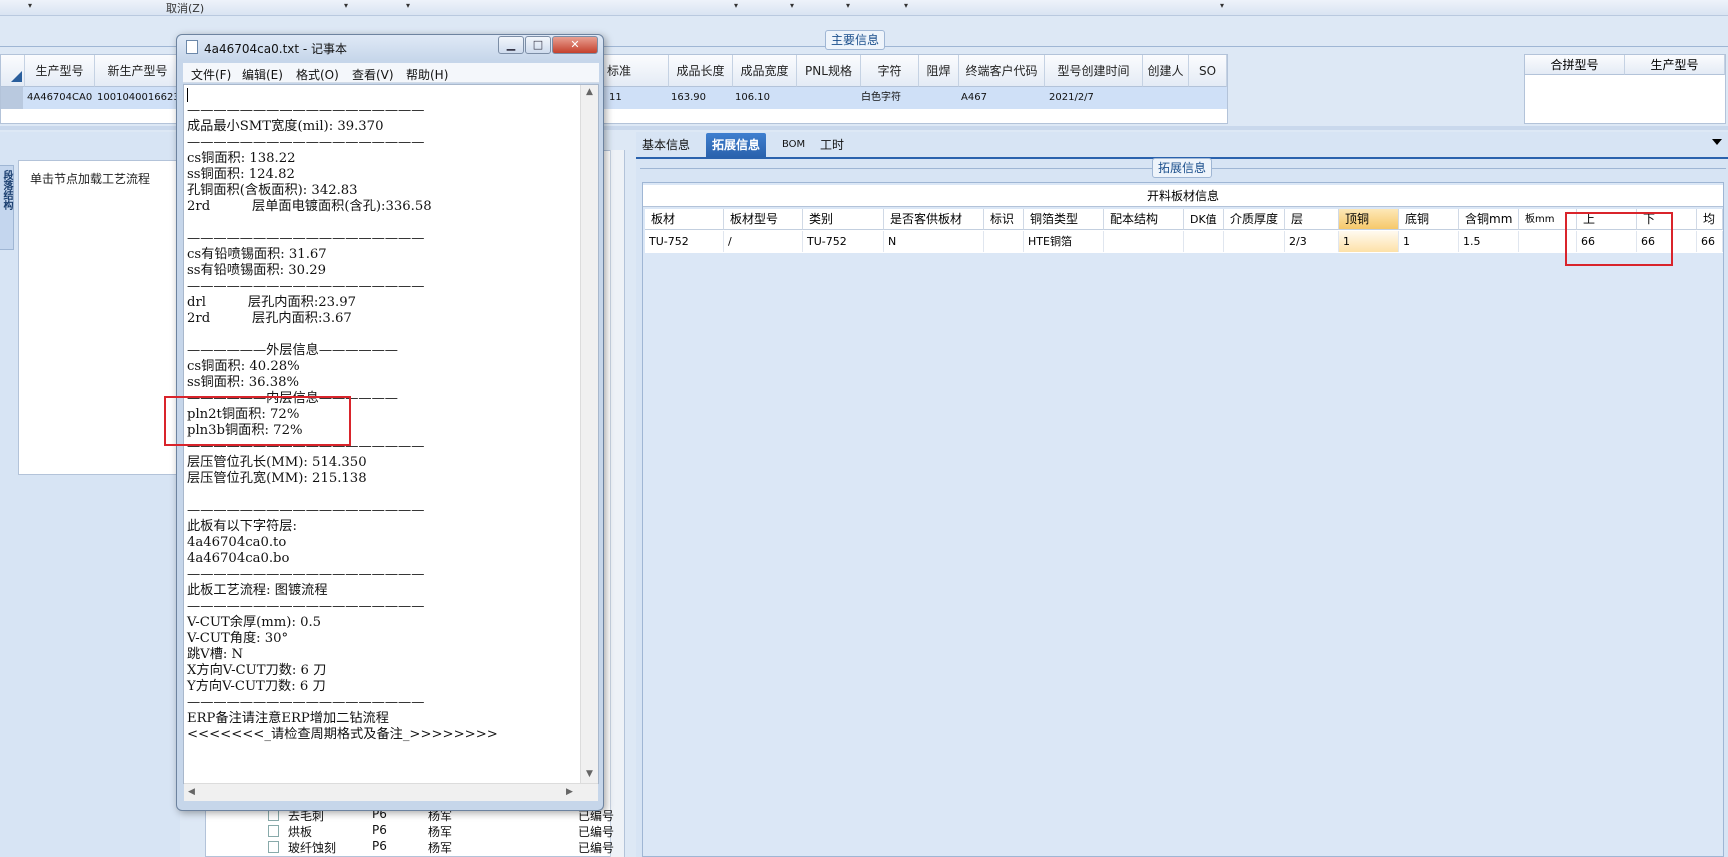  What do you see at coordinates (828, 98) in the screenshot?
I see `cell-pnl` at bounding box center [828, 98].